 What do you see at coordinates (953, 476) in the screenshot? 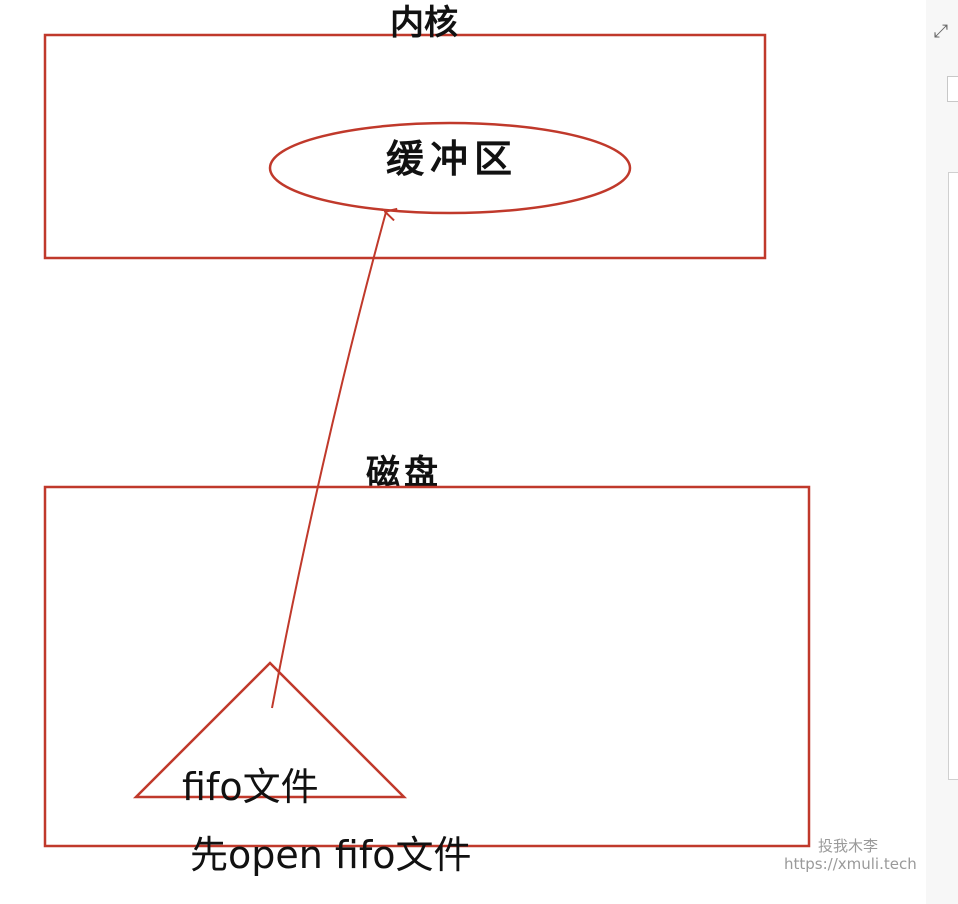
I see `side-panel-content` at bounding box center [953, 476].